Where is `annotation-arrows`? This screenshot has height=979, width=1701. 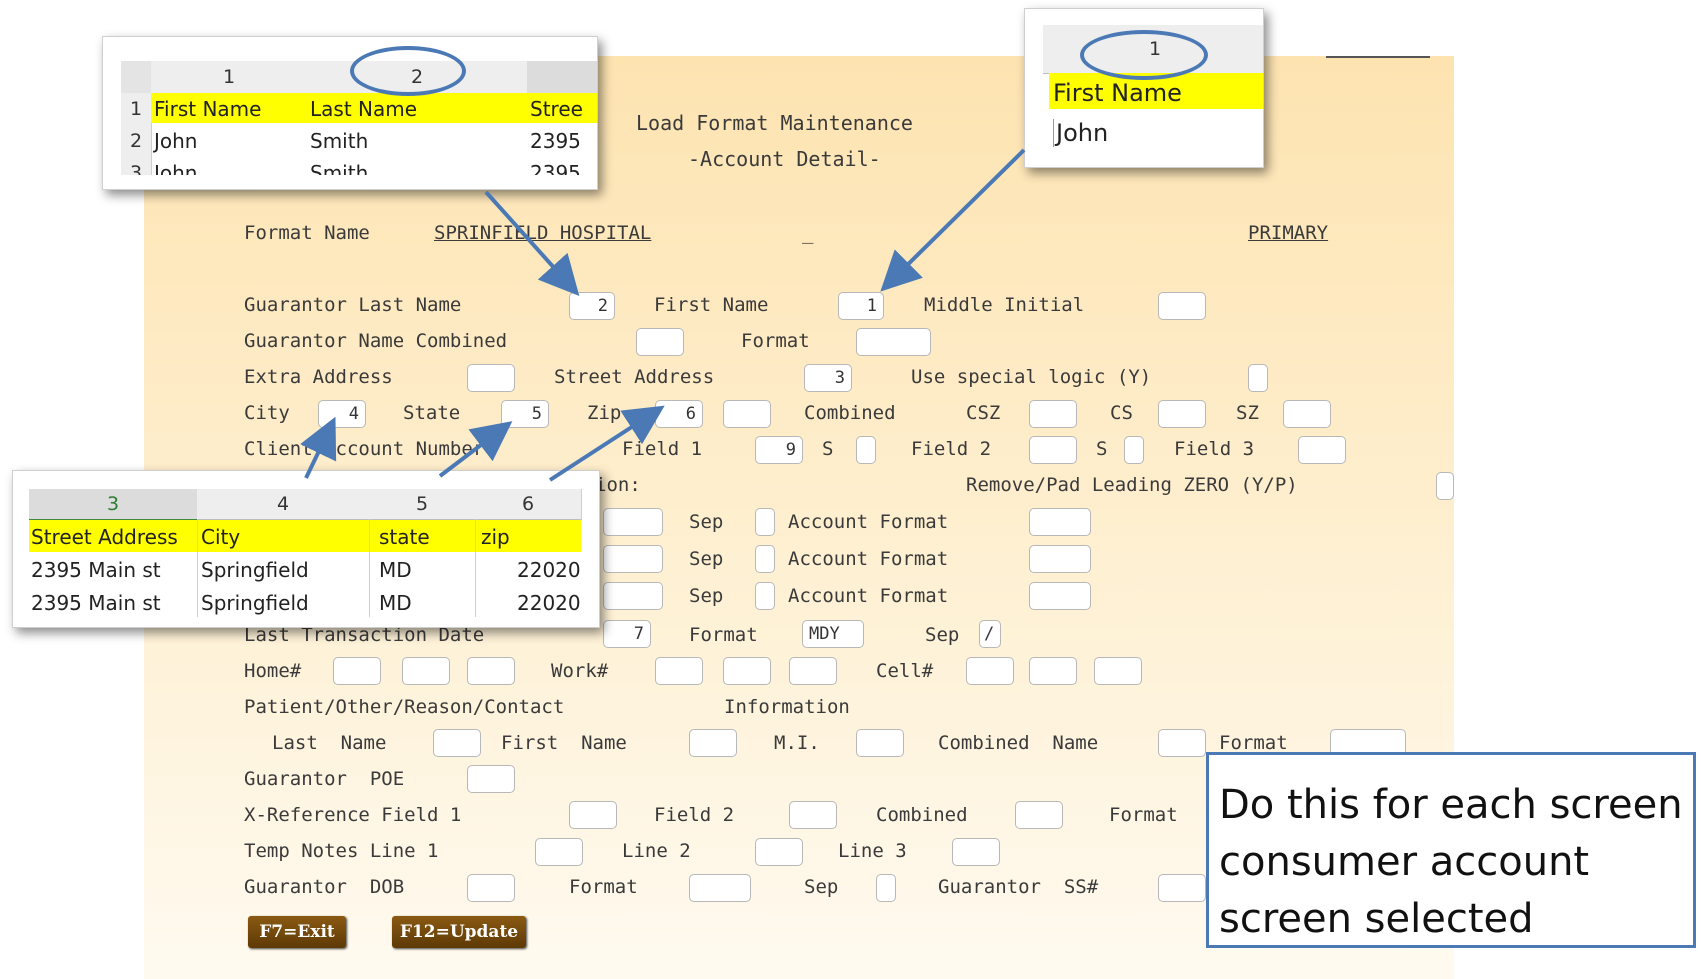 annotation-arrows is located at coordinates (663, 315).